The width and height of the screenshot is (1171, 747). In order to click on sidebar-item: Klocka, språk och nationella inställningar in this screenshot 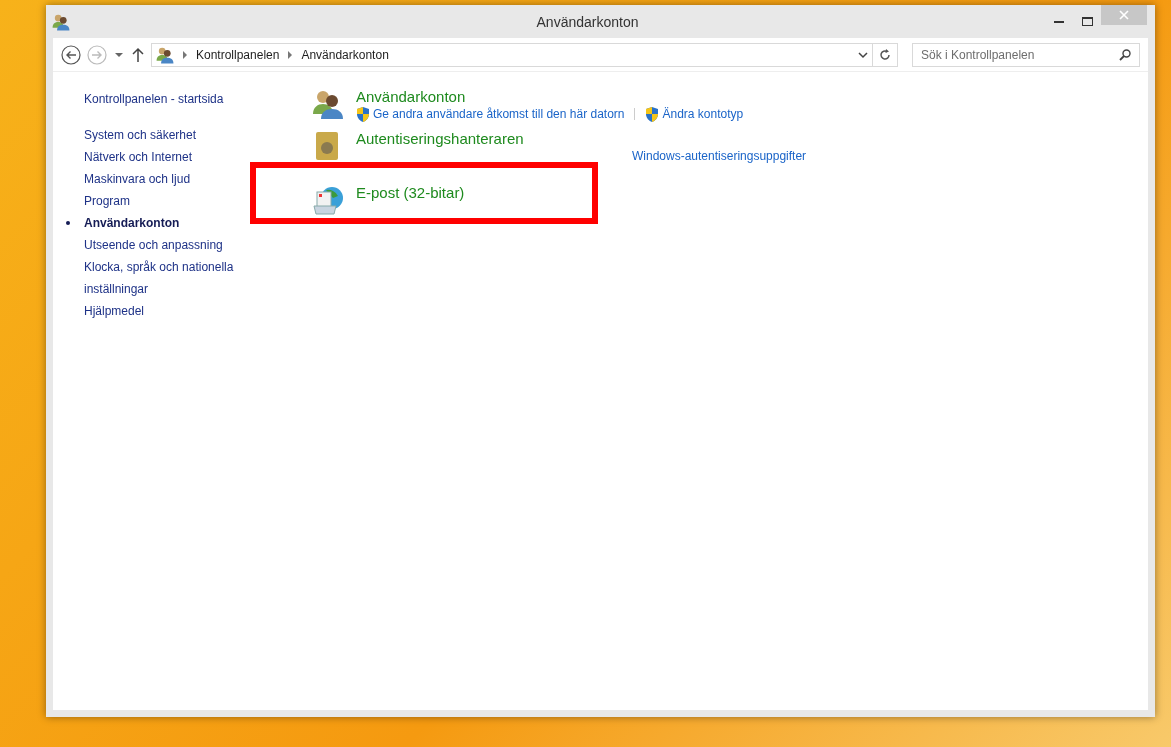, I will do `click(169, 278)`.